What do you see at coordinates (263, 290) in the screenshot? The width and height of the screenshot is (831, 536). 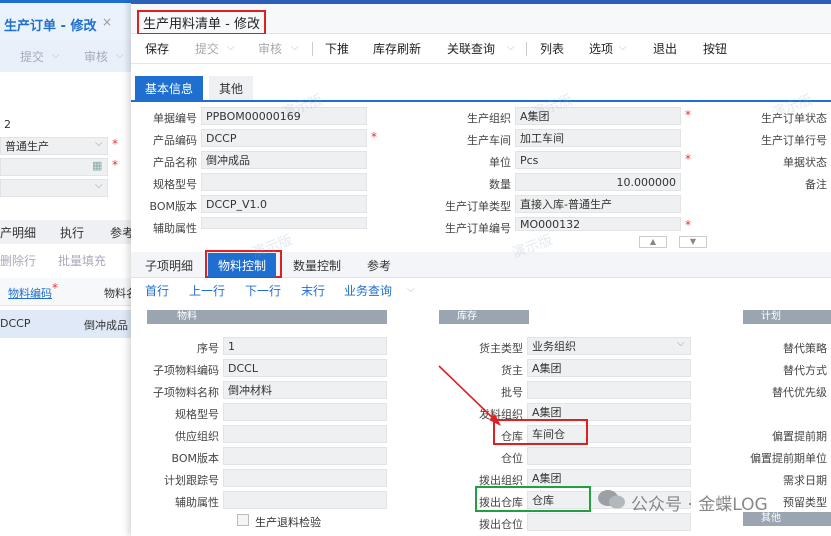 I see `next-row-button: 下一行` at bounding box center [263, 290].